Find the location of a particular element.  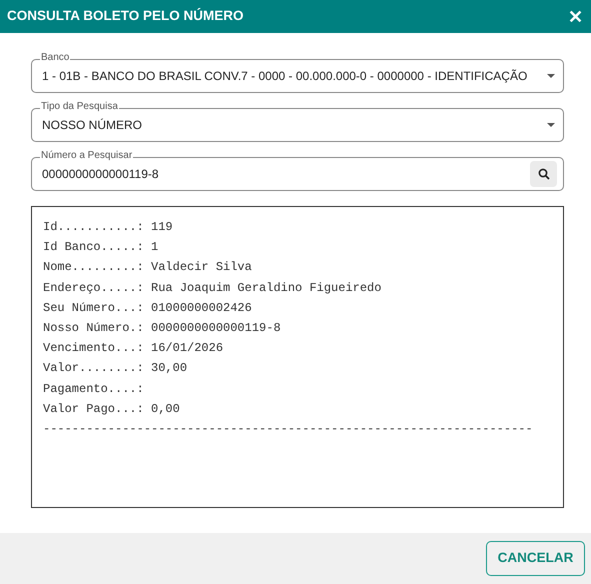

result-line: Valor Pago...: 0,00 is located at coordinates (112, 409).